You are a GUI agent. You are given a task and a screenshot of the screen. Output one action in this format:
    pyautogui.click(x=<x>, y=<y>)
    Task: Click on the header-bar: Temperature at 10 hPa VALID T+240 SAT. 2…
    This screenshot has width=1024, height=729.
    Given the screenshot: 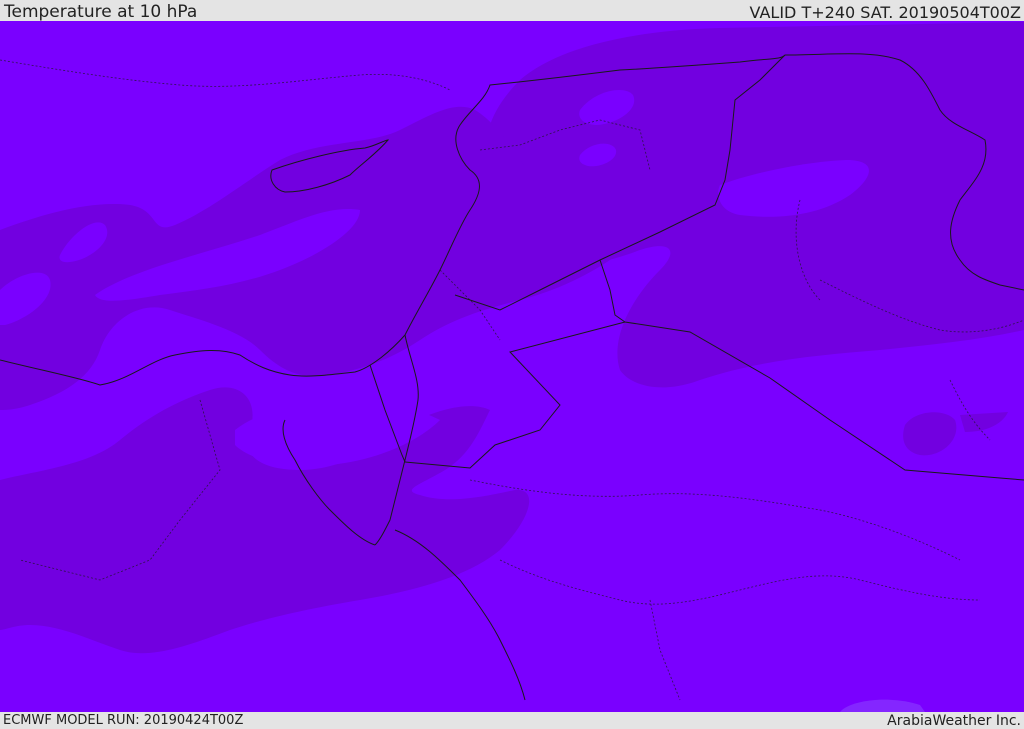 What is the action you would take?
    pyautogui.click(x=512, y=11)
    